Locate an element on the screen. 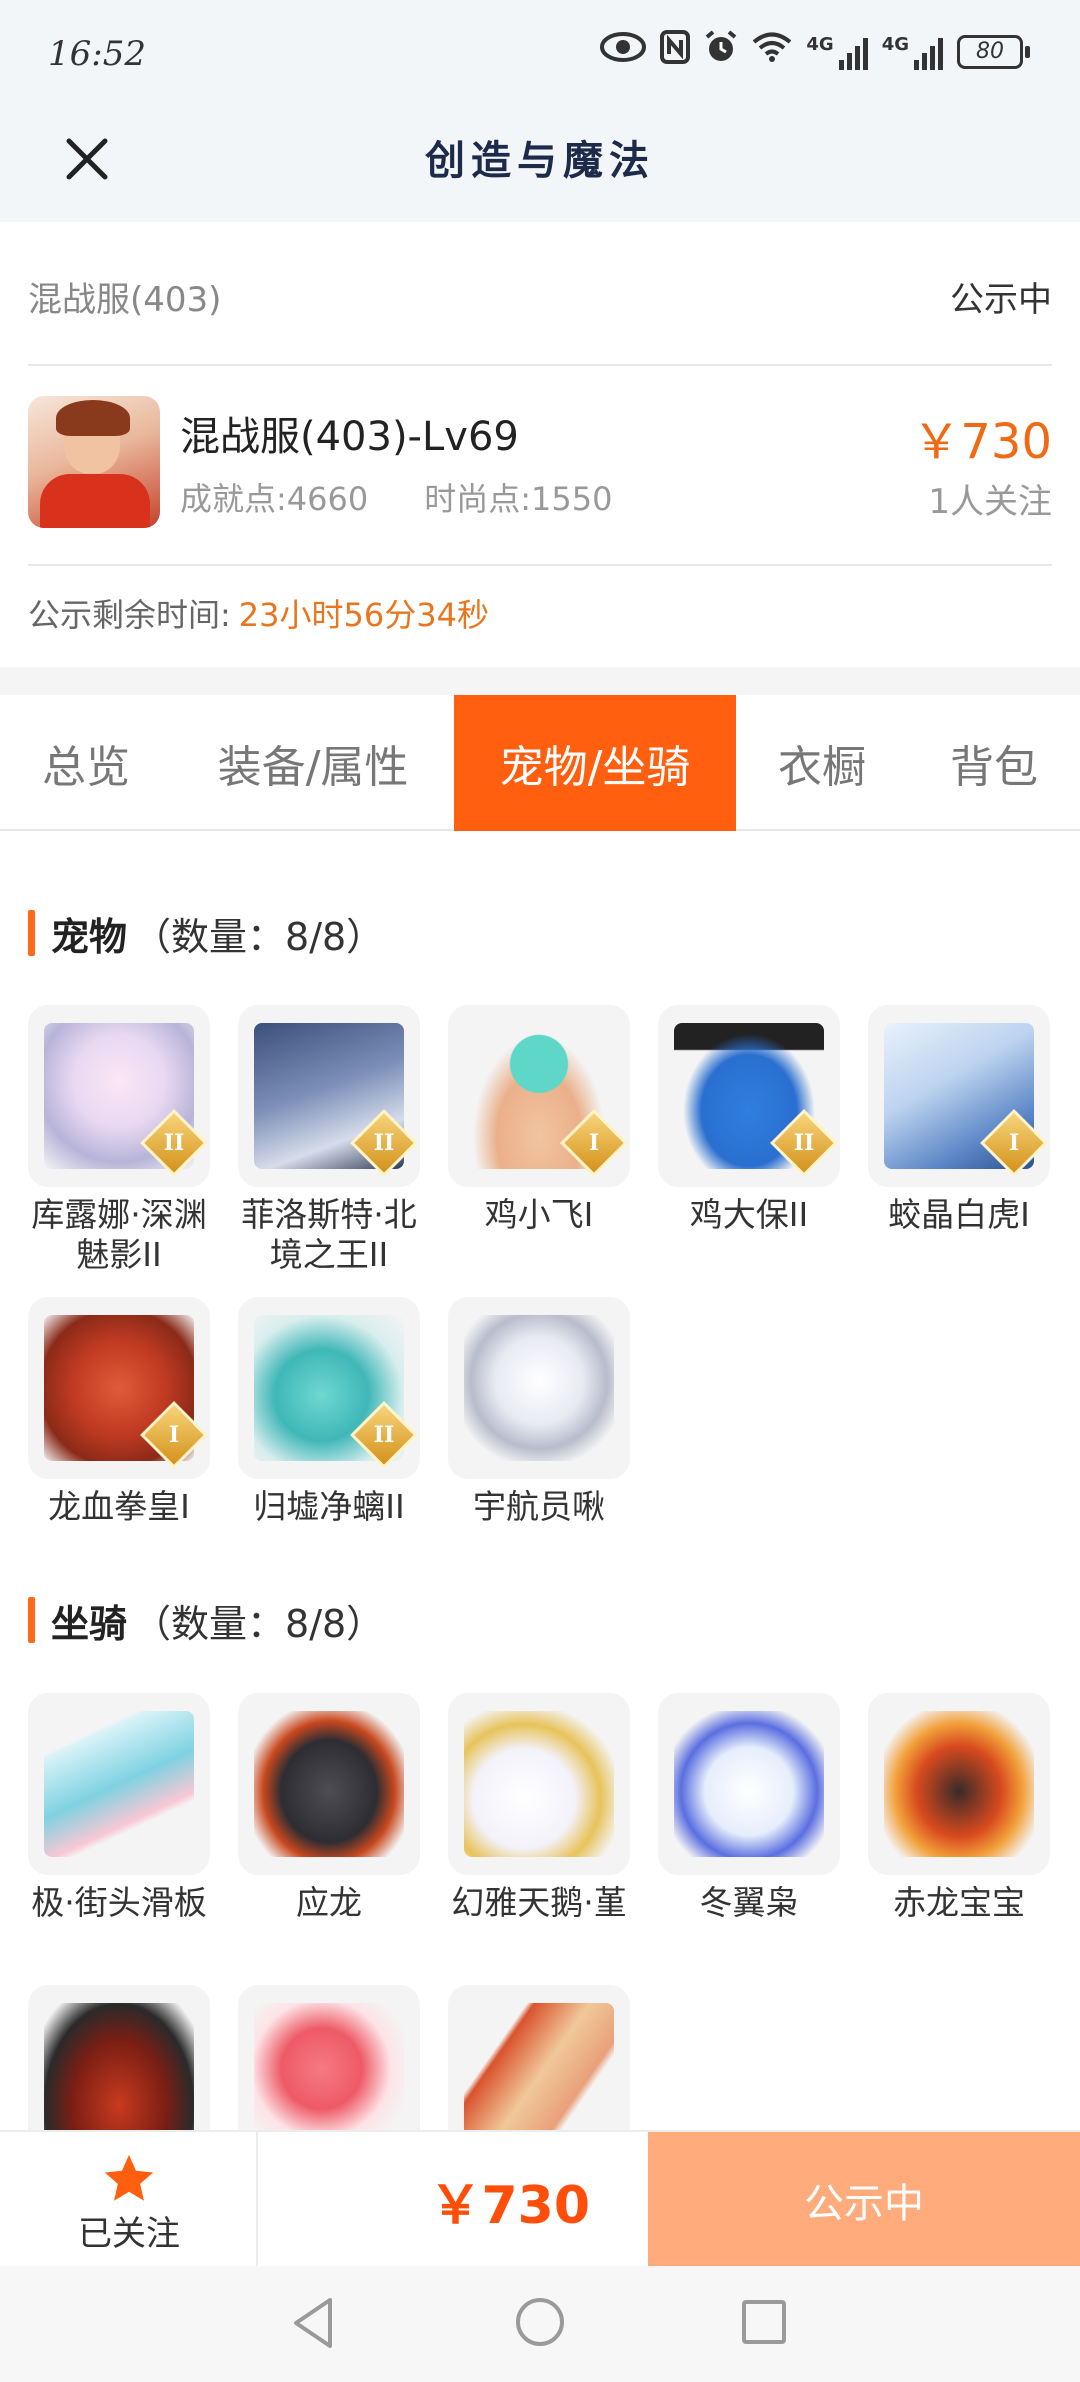 The height and width of the screenshot is (2382, 1080). pet-name: 鸡大保II is located at coordinates (749, 1214).